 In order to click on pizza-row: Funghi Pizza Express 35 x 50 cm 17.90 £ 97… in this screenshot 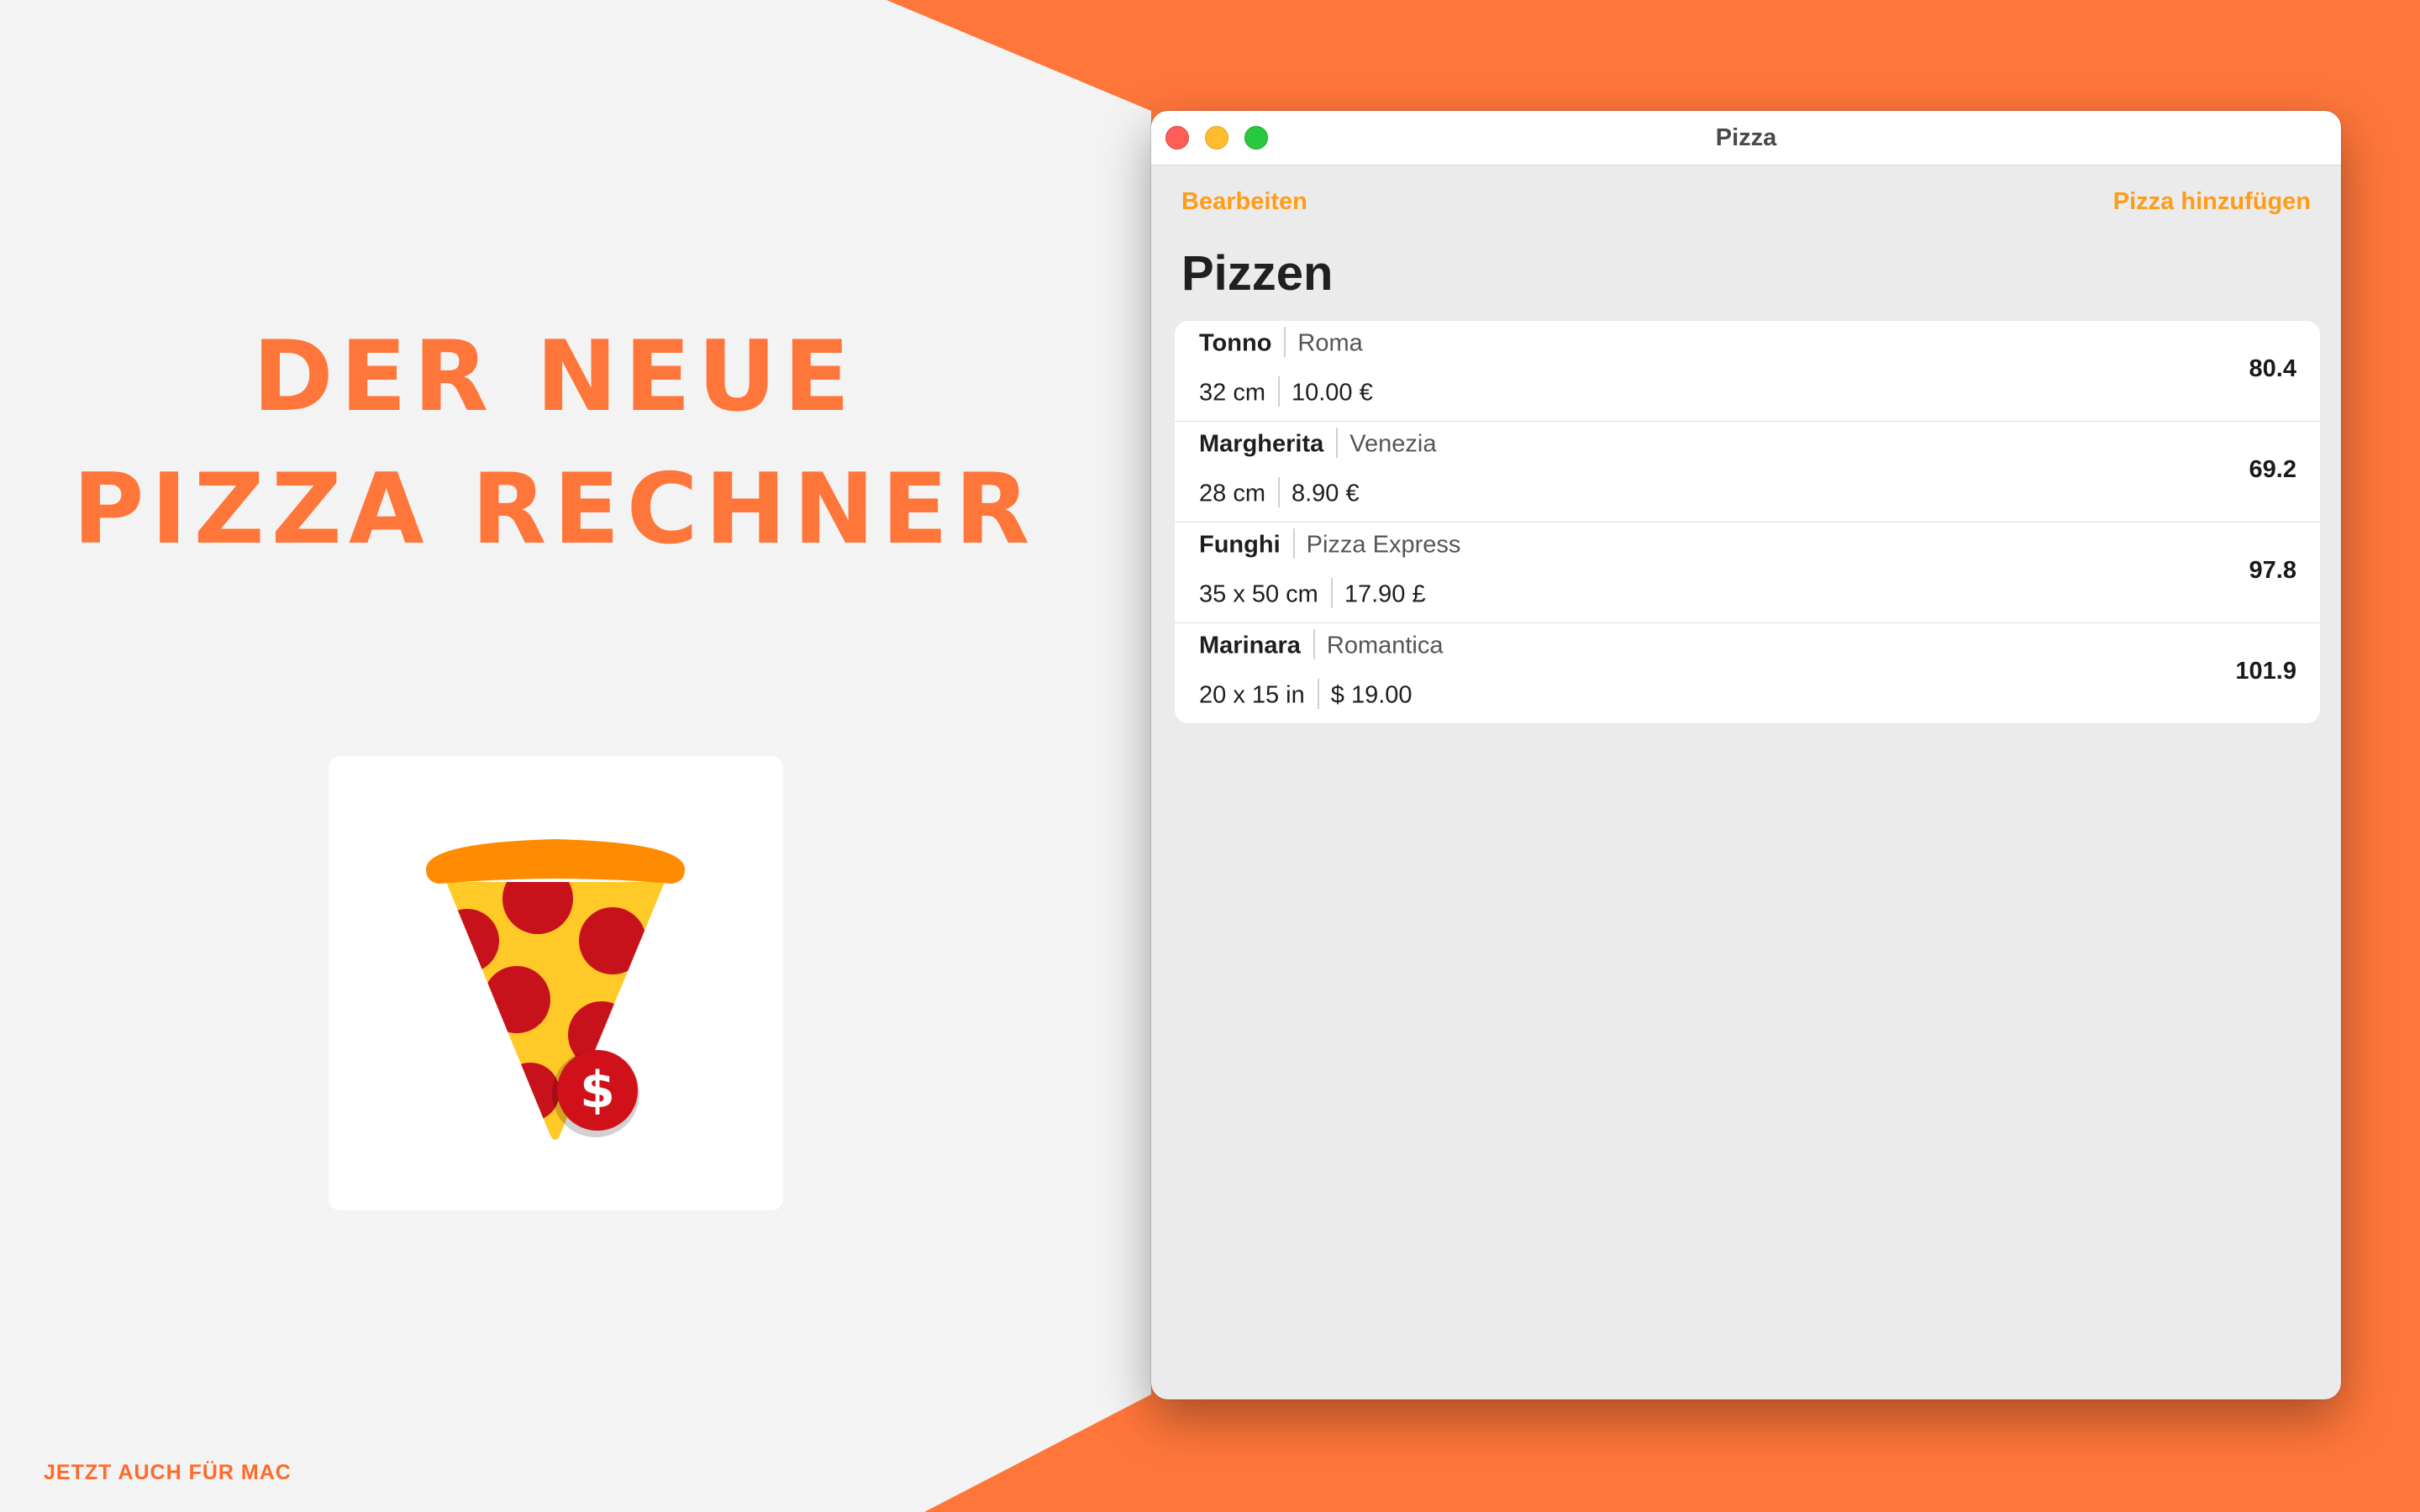, I will do `click(1747, 572)`.